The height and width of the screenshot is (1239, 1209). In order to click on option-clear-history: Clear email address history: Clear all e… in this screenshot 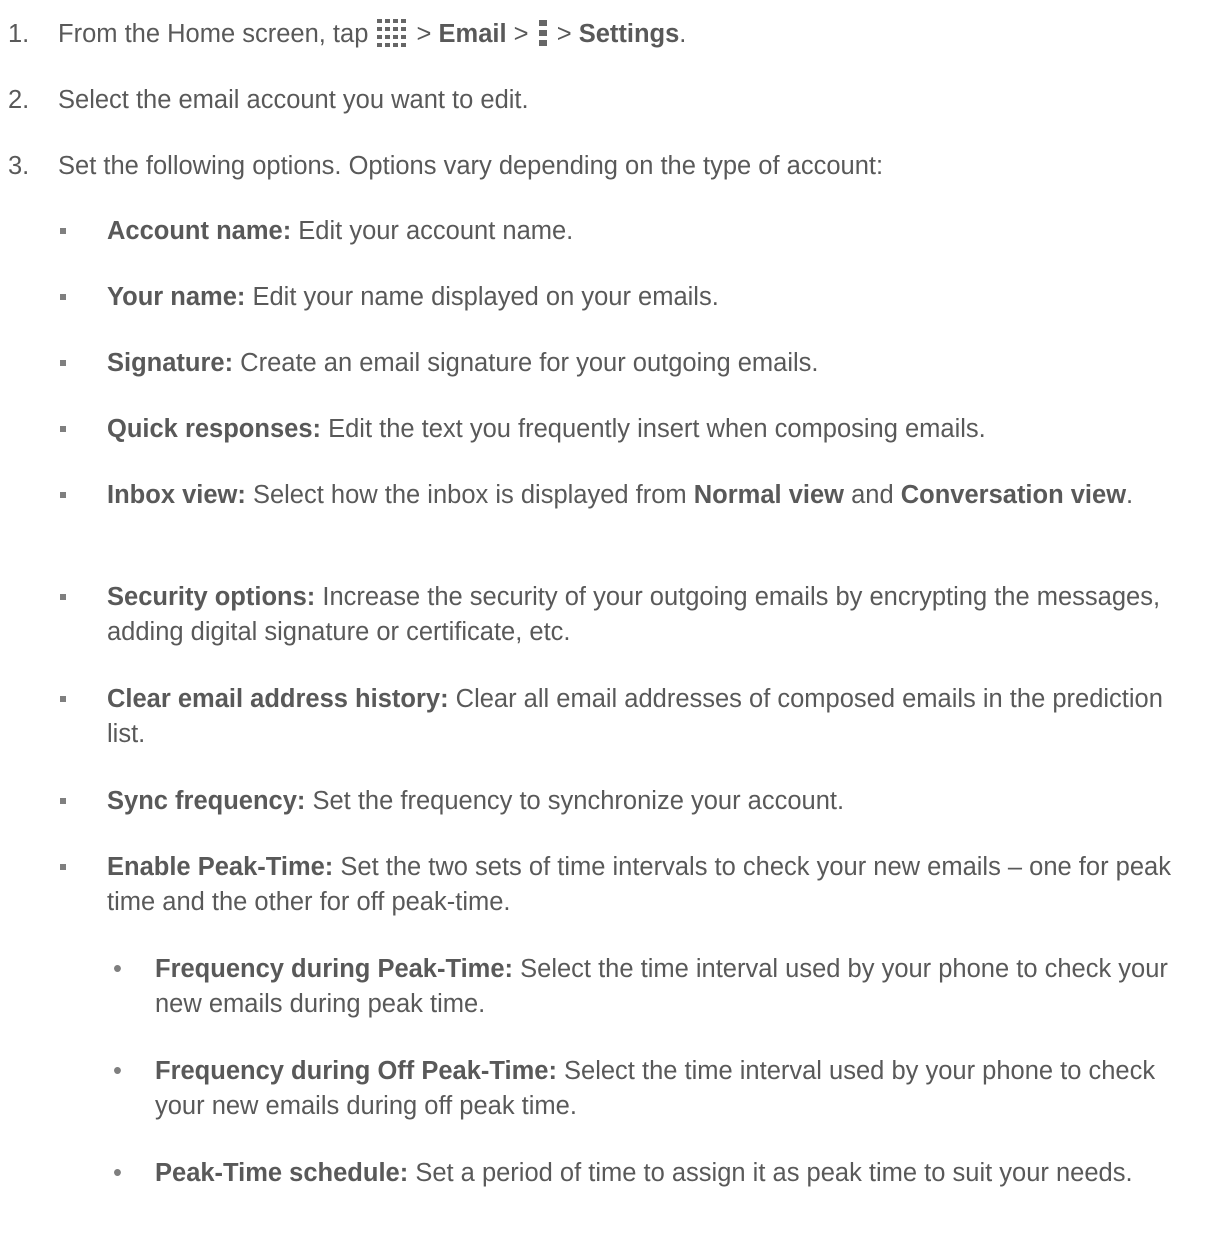, I will do `click(630, 717)`.